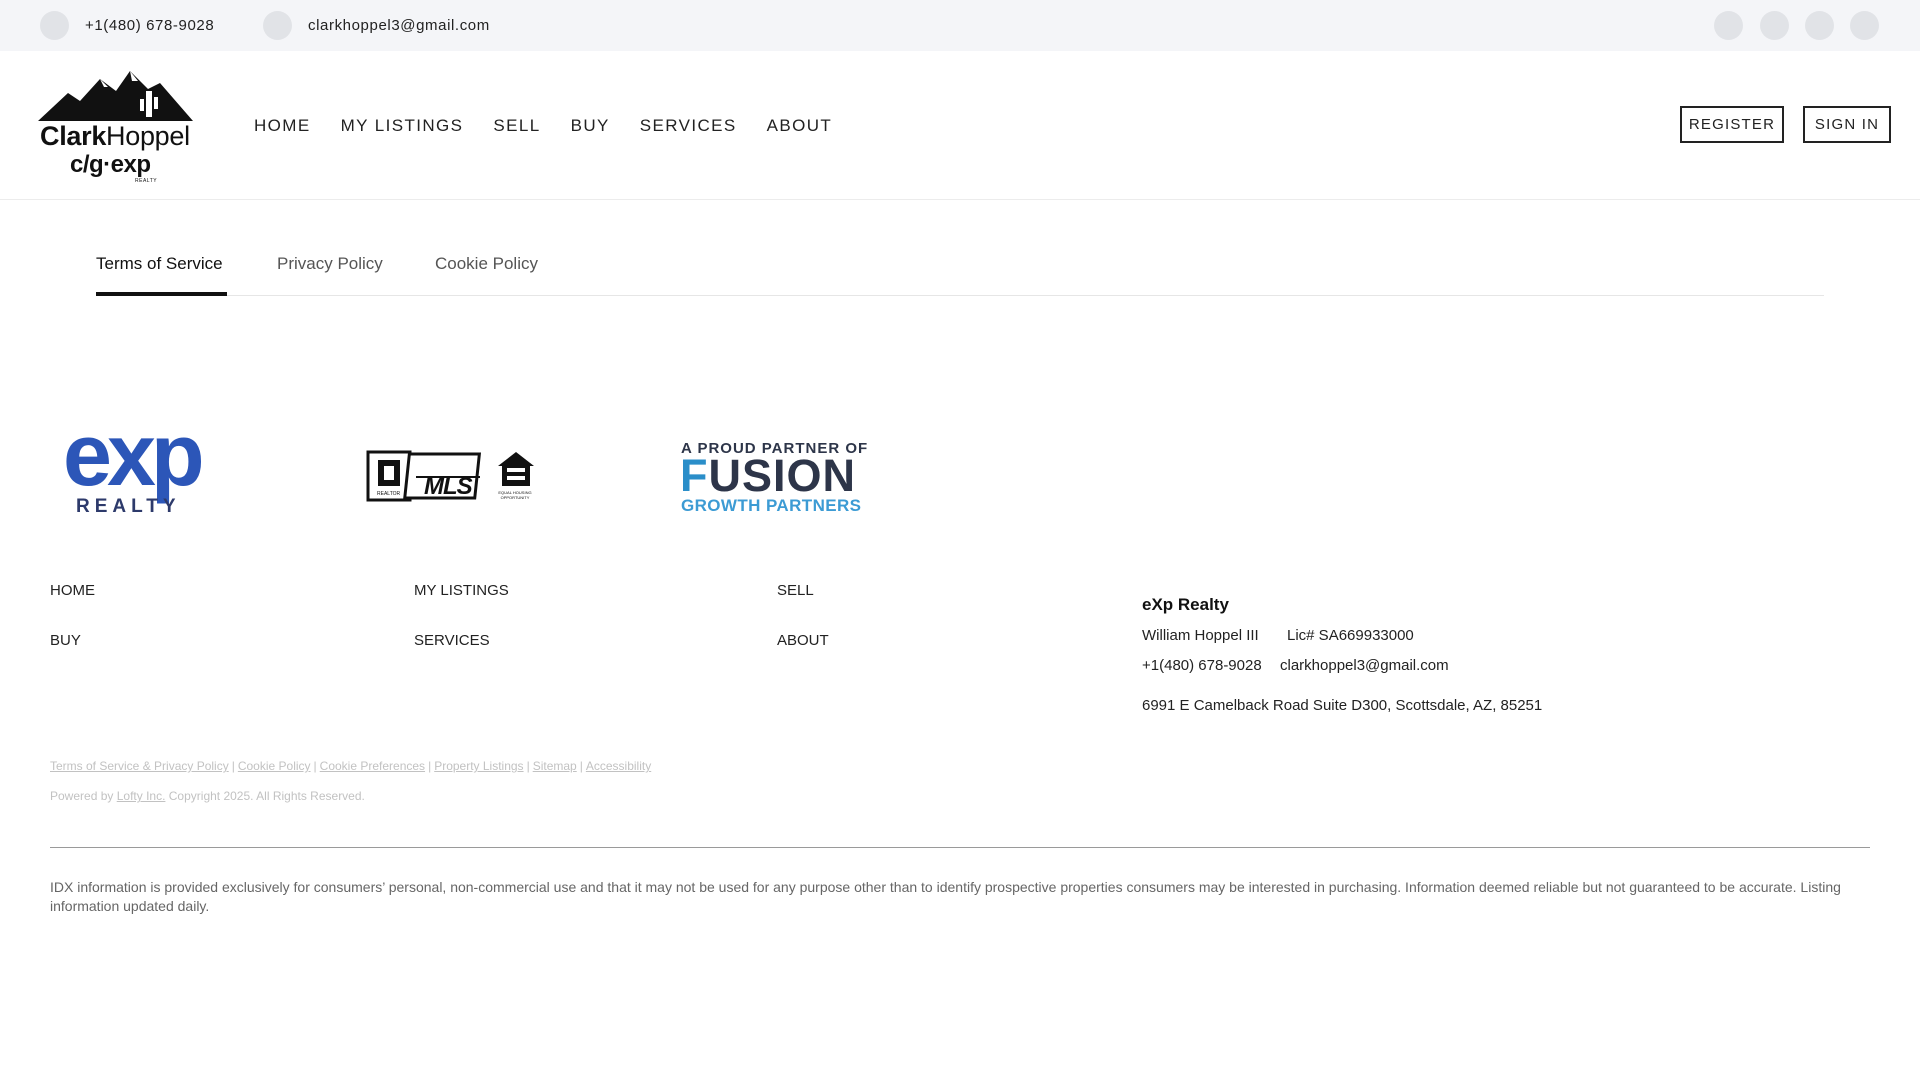  I want to click on agent-name: William Hoppel III, so click(1200, 635).